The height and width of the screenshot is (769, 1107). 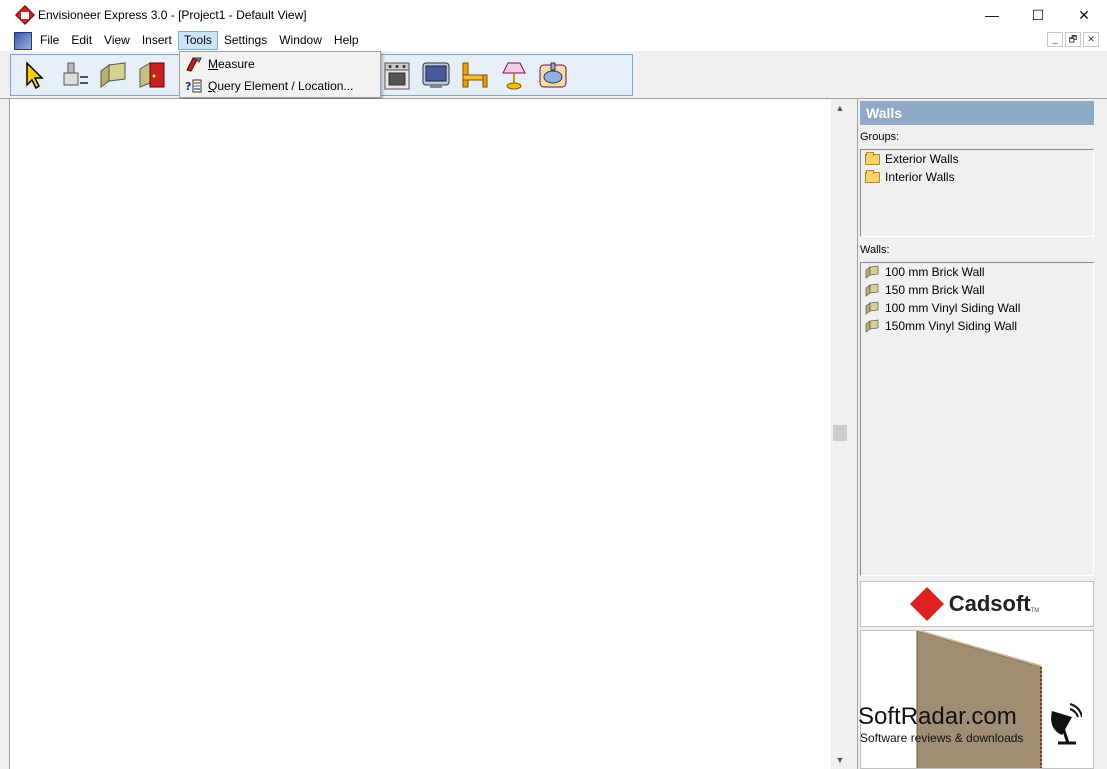 I want to click on scroll-down-arrow-icon: ▼, so click(x=840, y=760).